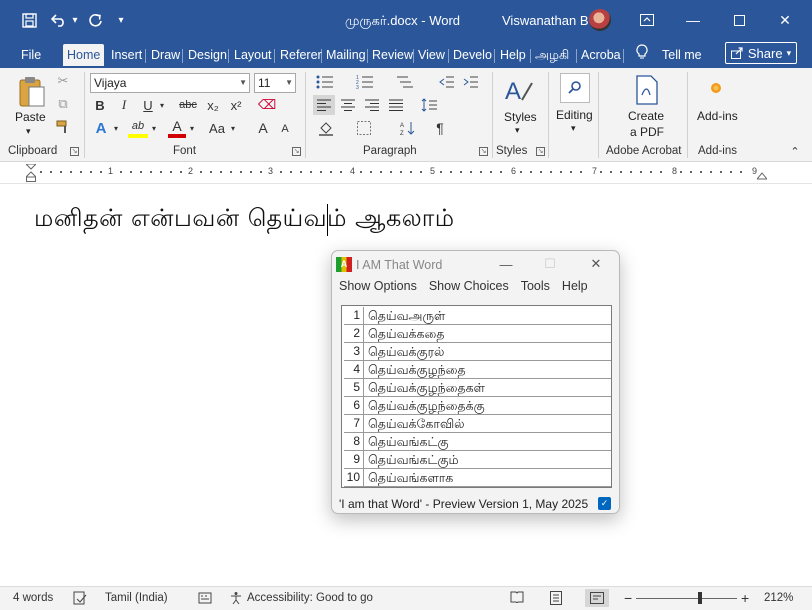 This screenshot has height=610, width=812. Describe the element at coordinates (785, 20) in the screenshot. I see `close-button: ✕` at that location.